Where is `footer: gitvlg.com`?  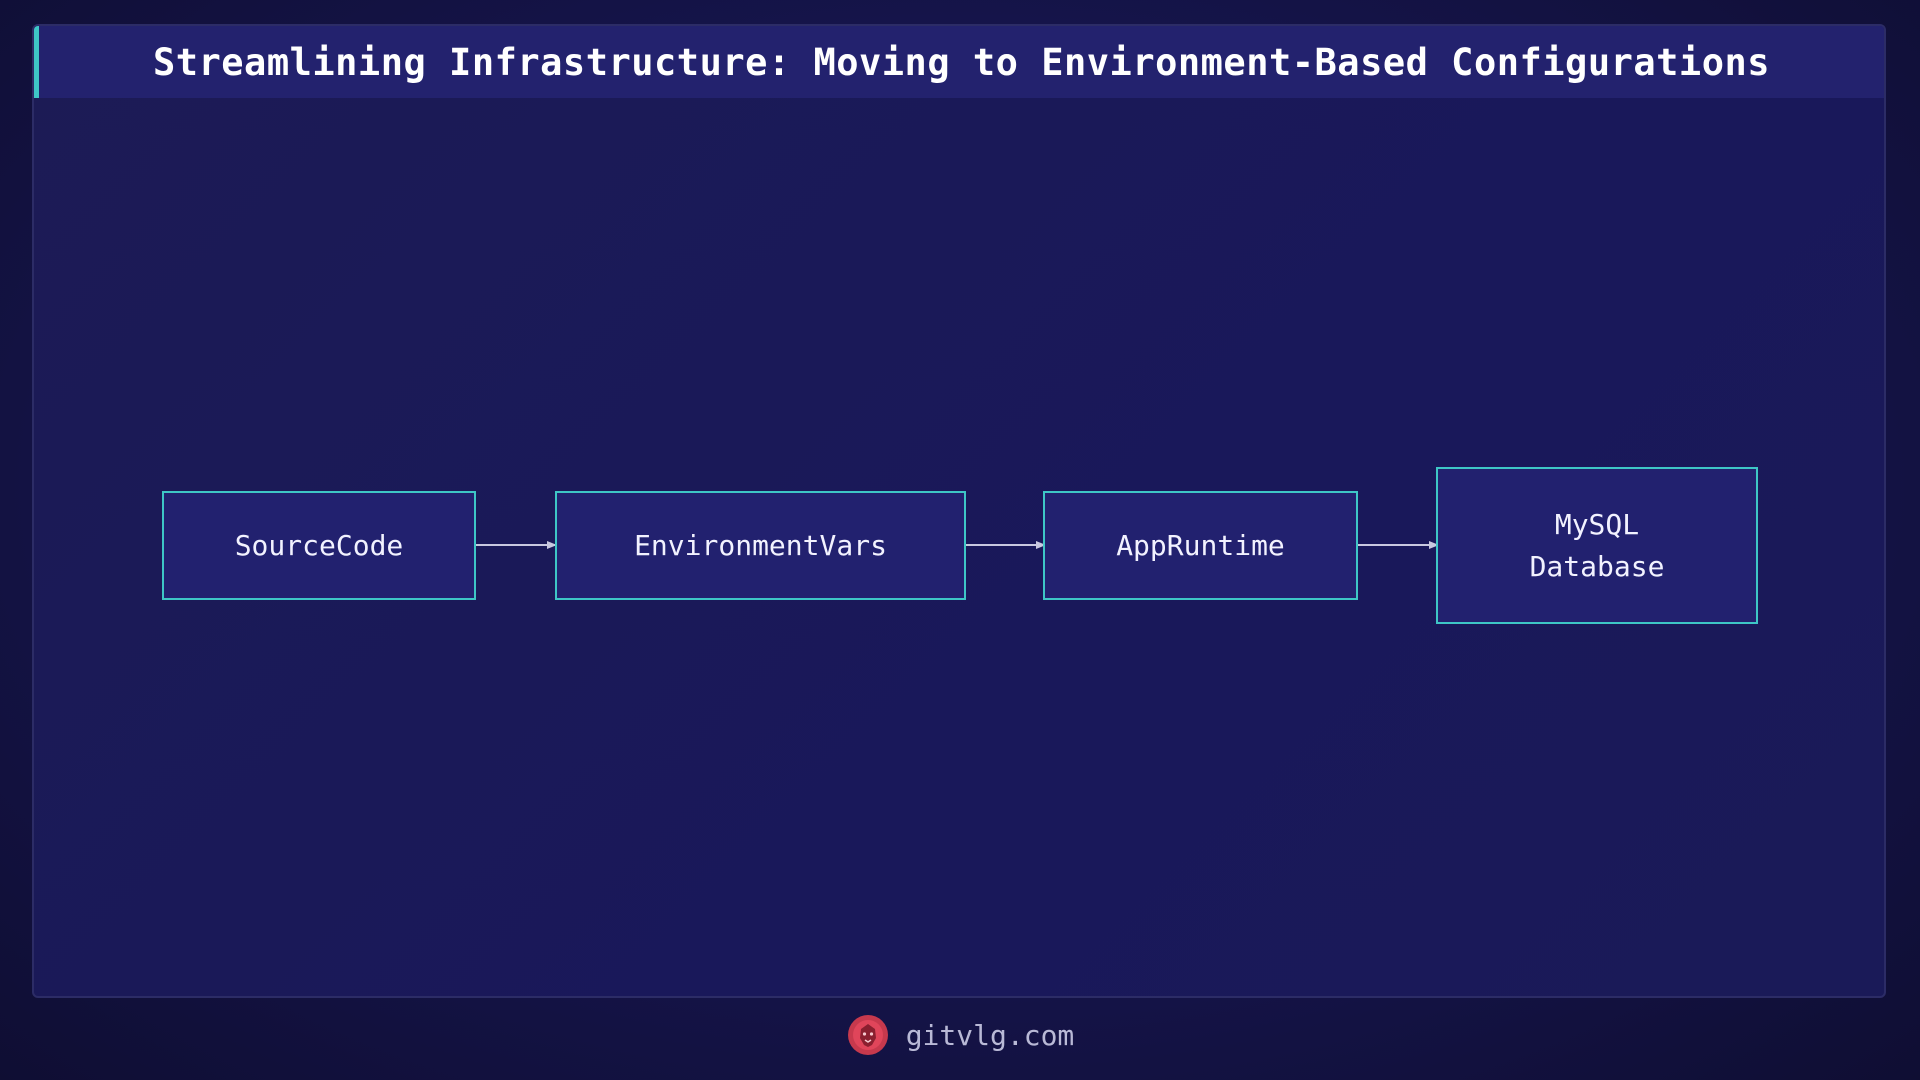
footer: gitvlg.com is located at coordinates (960, 1035).